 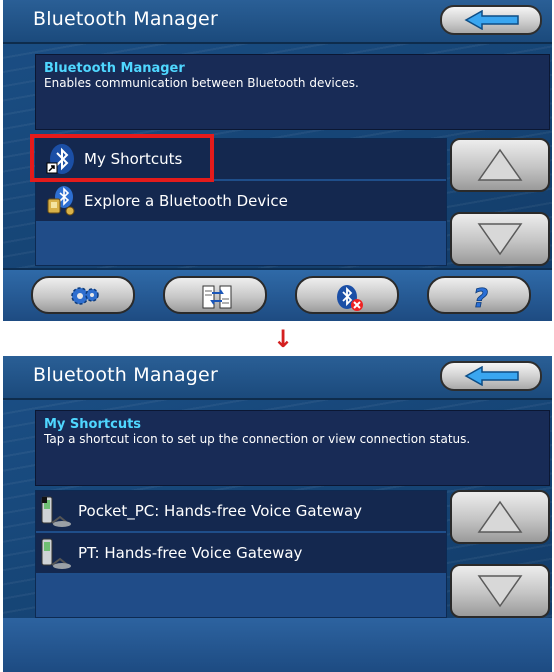 What do you see at coordinates (283, 339) in the screenshot?
I see `transition-arrow: ↓` at bounding box center [283, 339].